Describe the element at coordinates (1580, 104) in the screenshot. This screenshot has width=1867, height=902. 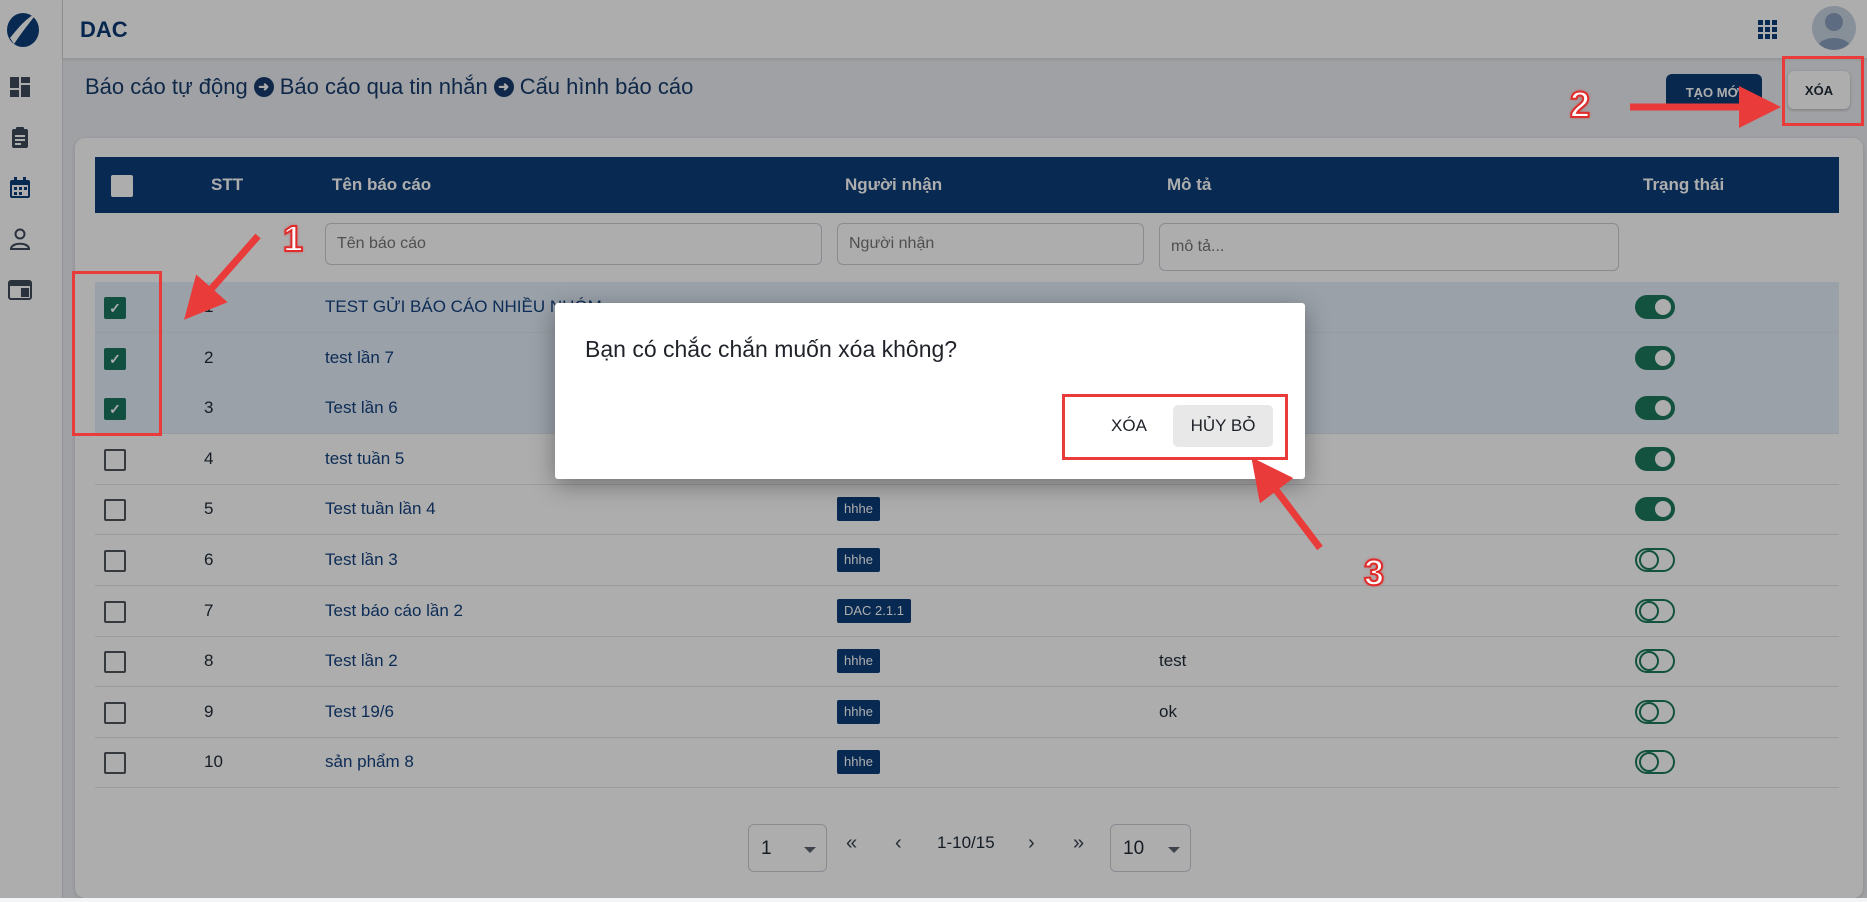
I see `annotation-number-2: 2` at that location.